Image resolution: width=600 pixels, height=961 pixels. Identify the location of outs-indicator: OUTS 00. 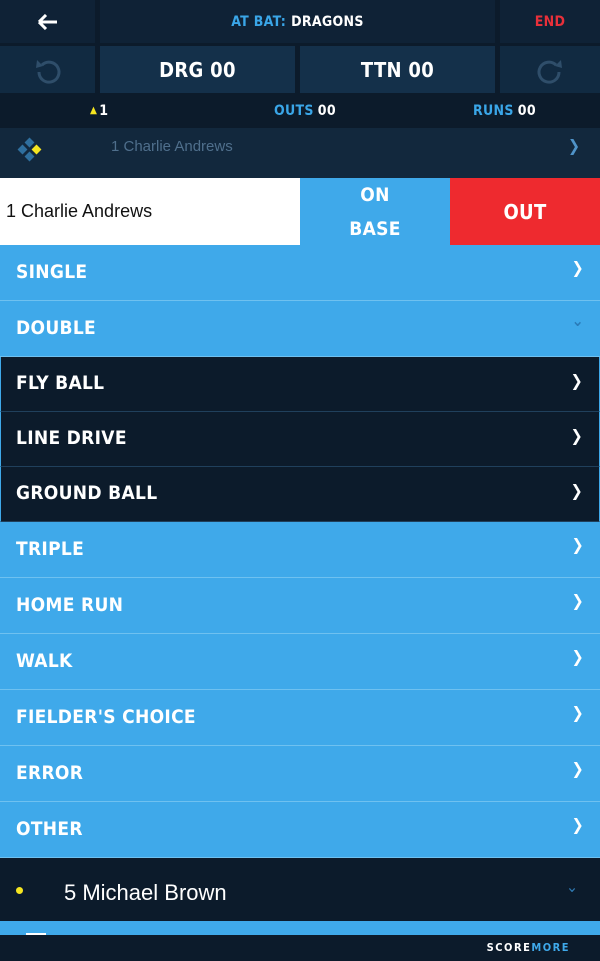
(305, 111).